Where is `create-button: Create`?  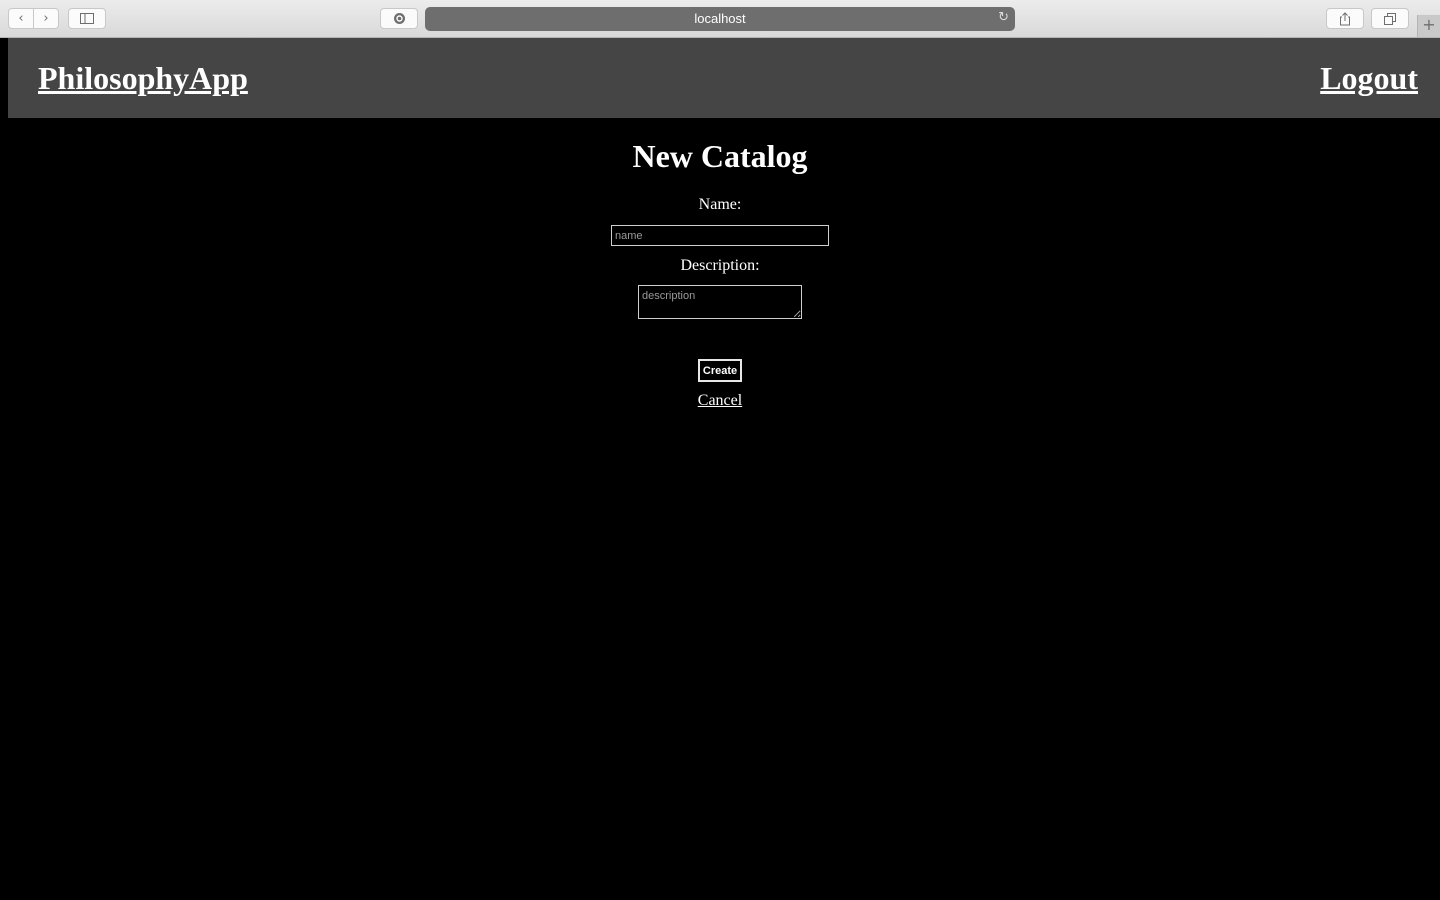 create-button: Create is located at coordinates (720, 370).